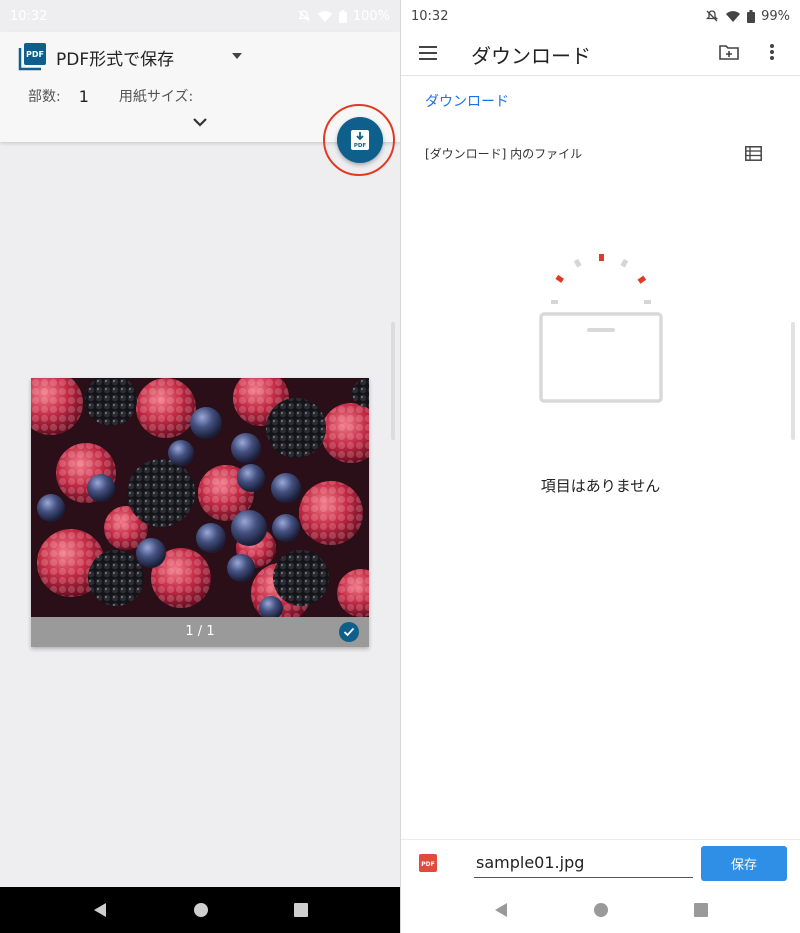 The image size is (800, 933). Describe the element at coordinates (237, 56) in the screenshot. I see `dropdown-caret-icon` at that location.